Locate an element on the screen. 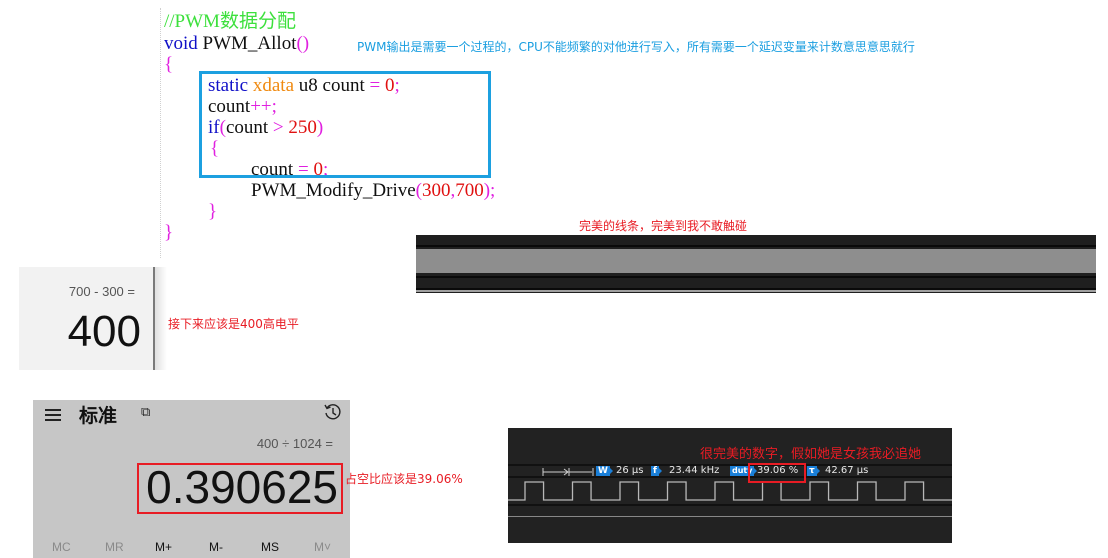 Image resolution: width=1108 pixels, height=558 pixels. code-call-line: PWM_Modify_Drive(300,700); is located at coordinates (373, 190).